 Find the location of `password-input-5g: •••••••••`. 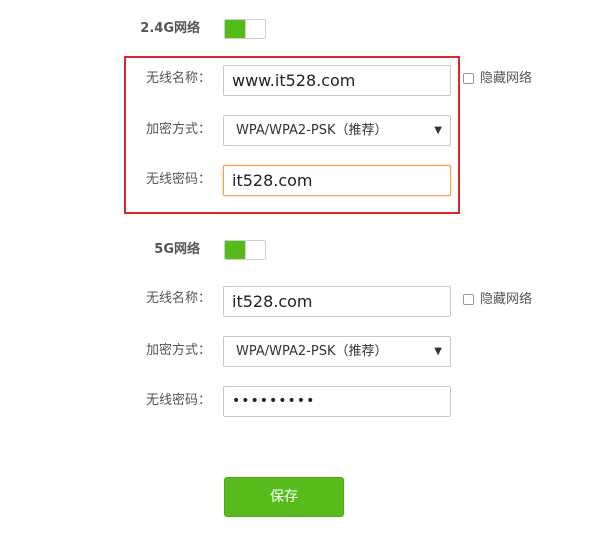

password-input-5g: ••••••••• is located at coordinates (337, 401).